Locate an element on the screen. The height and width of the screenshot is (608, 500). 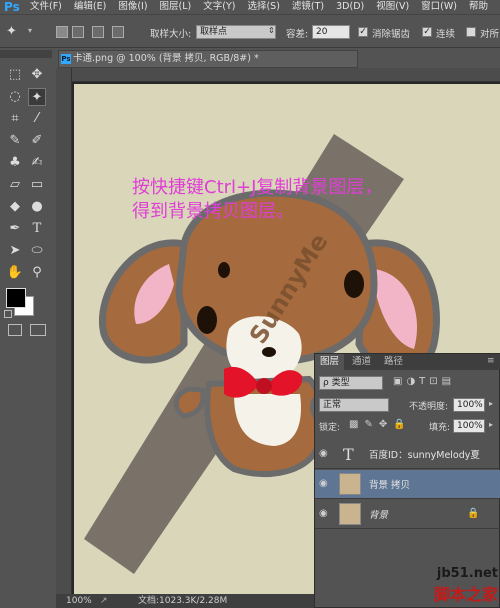
document-title: 卡通.png @ 100% (背景 拷贝, RGB/8#) * is located at coordinates (166, 58).